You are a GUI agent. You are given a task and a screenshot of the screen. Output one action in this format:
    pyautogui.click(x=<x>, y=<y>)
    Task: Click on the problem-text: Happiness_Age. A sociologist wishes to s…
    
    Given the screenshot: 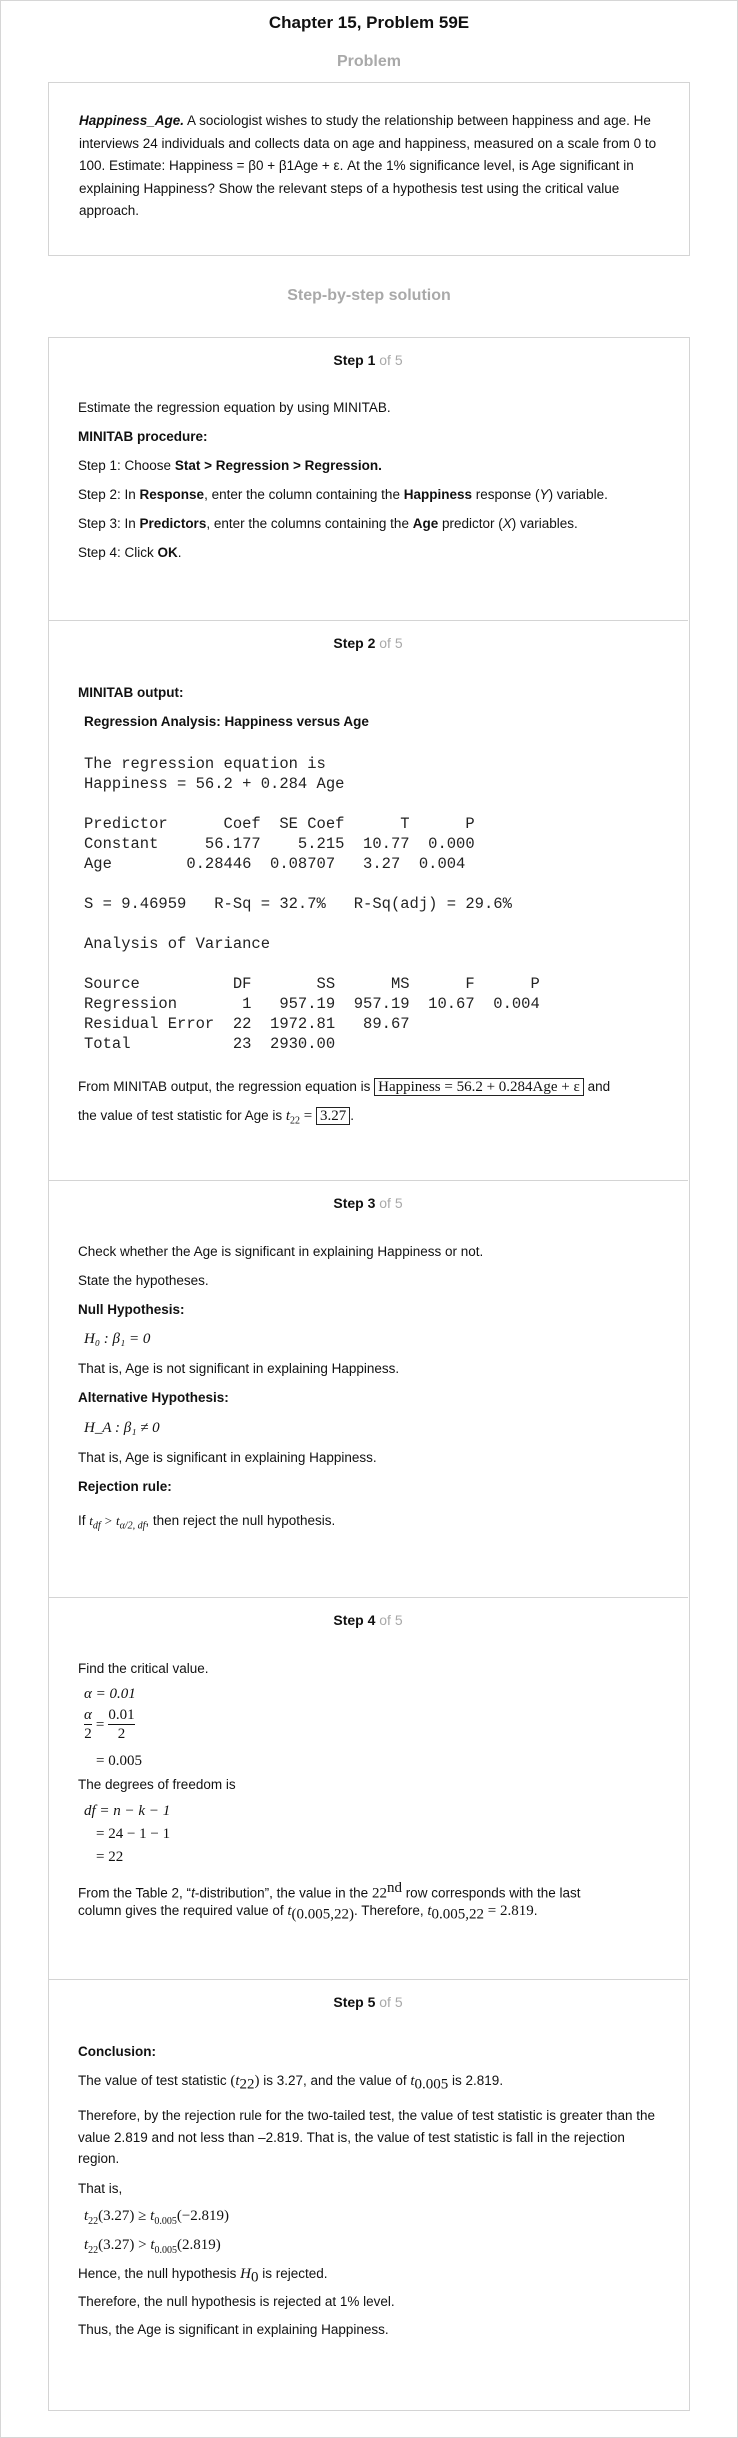 What is the action you would take?
    pyautogui.click(x=371, y=166)
    